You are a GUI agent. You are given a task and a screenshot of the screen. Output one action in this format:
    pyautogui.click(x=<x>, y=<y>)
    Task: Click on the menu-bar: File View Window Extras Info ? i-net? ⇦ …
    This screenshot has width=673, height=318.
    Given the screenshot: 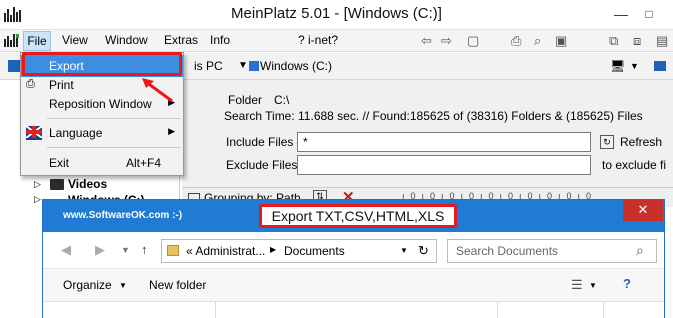 What is the action you would take?
    pyautogui.click(x=336, y=41)
    